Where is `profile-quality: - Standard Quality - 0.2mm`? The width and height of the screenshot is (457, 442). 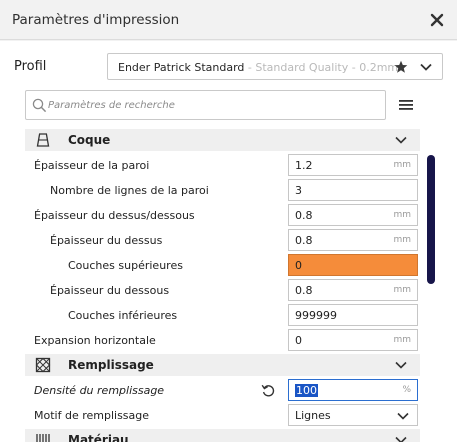
profile-quality: - Standard Quality - 0.2mm is located at coordinates (323, 67).